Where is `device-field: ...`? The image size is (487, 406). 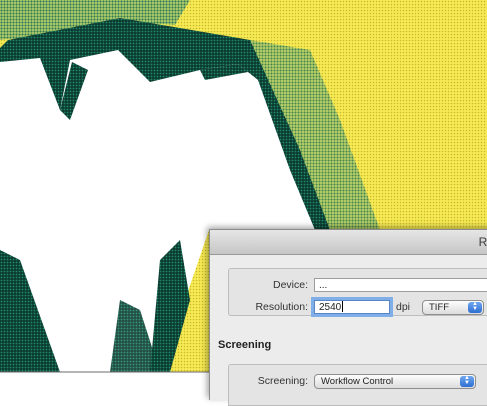 device-field: ... is located at coordinates (400, 285).